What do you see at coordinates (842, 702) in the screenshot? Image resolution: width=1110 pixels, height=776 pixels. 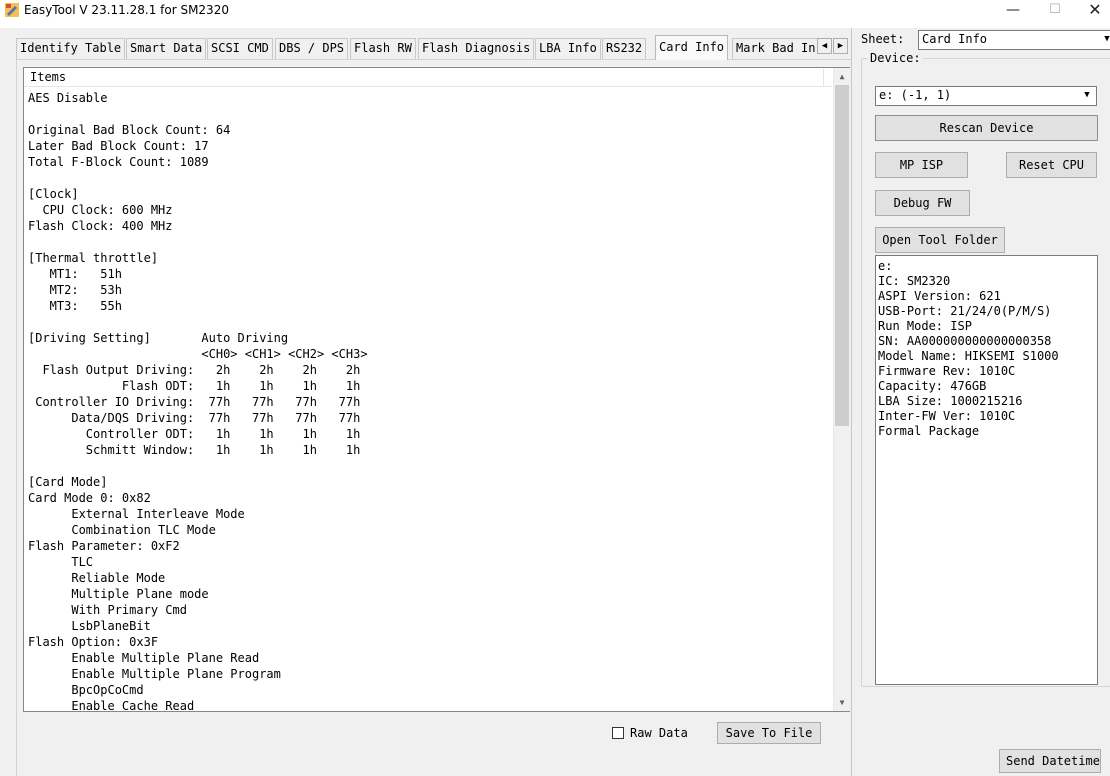 I see `scroll-down-icon: ▼` at bounding box center [842, 702].